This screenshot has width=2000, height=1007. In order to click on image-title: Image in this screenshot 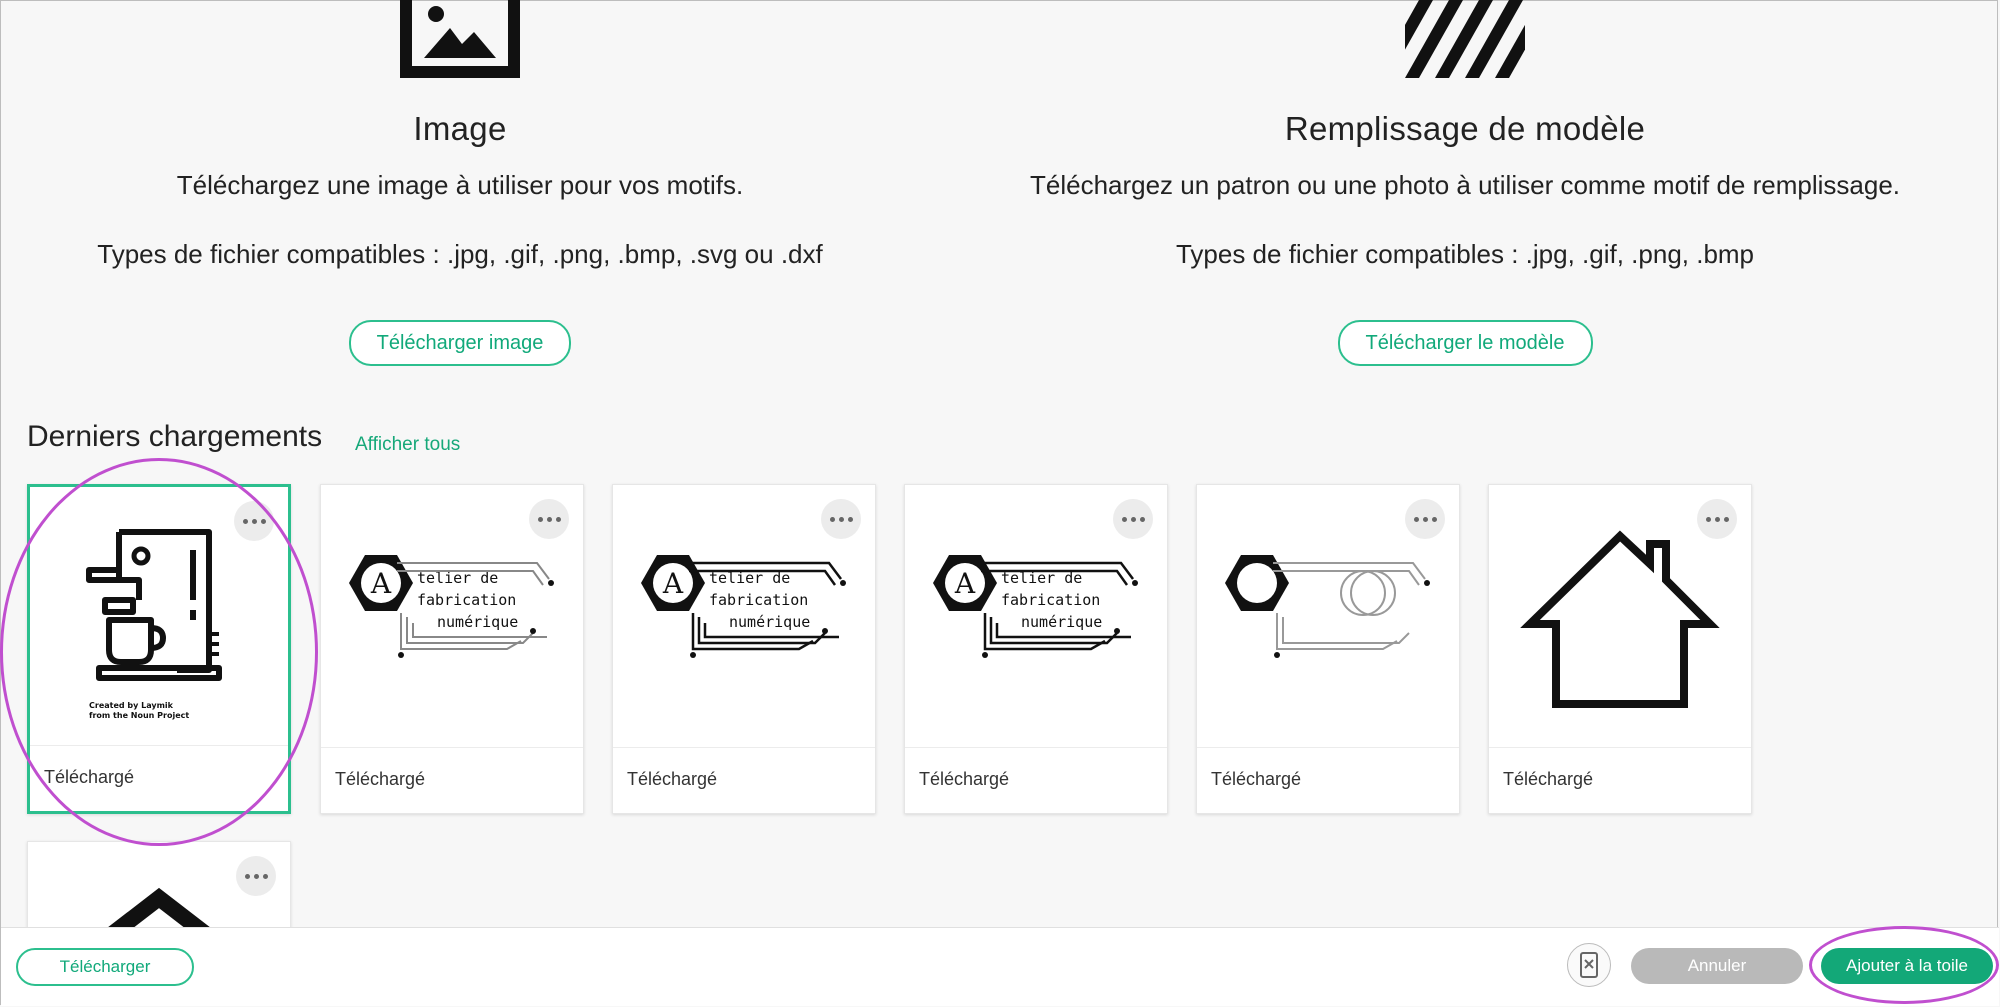, I will do `click(460, 128)`.